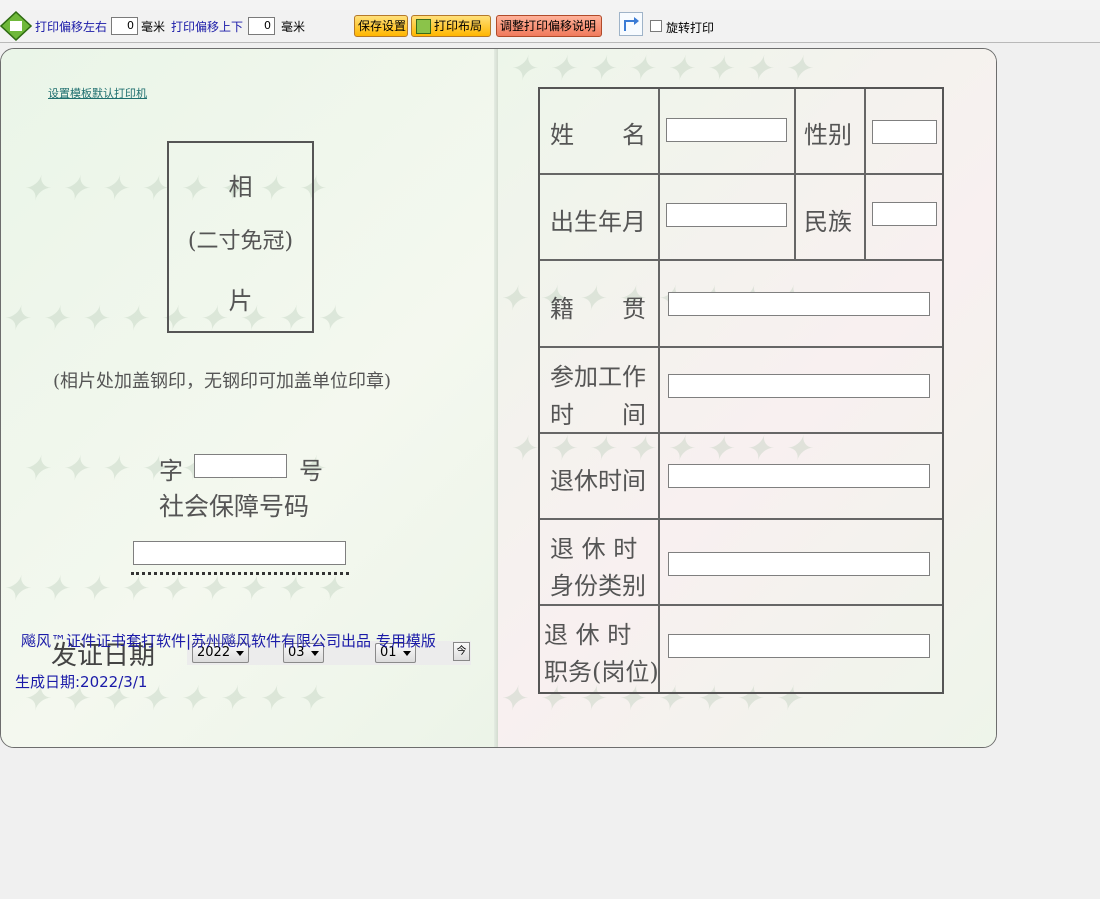  Describe the element at coordinates (240, 241) in the screenshot. I see `photo-text-2: (二寸免冠)` at that location.